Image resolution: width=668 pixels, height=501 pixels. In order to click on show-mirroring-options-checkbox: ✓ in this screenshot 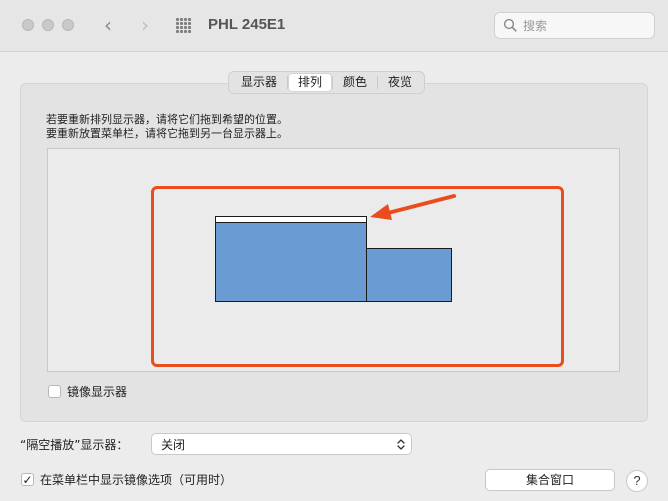, I will do `click(27, 479)`.